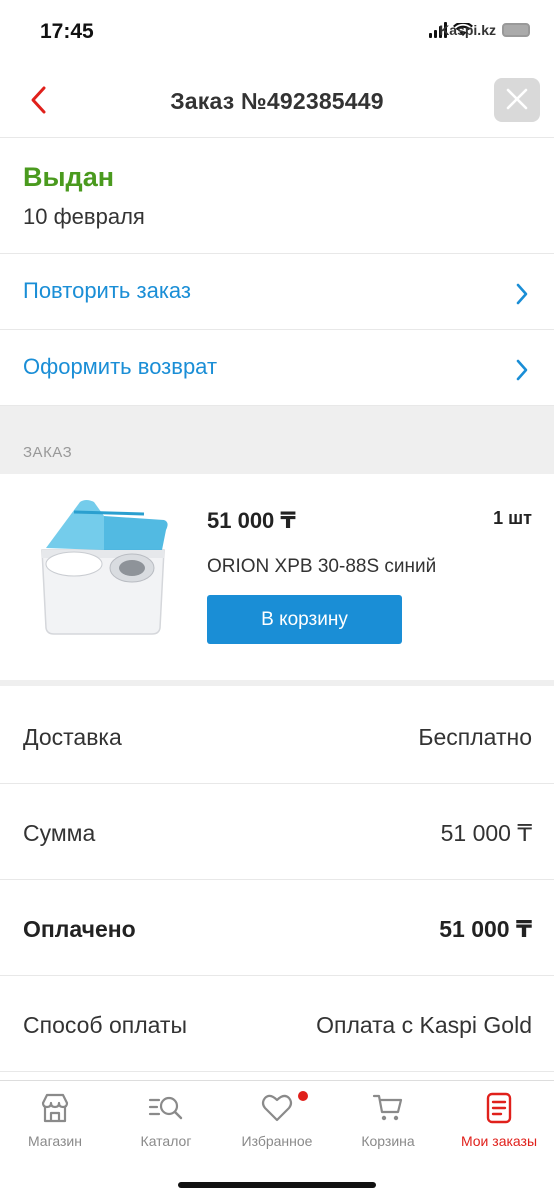 This screenshot has height=1200, width=554. What do you see at coordinates (516, 30) in the screenshot?
I see `battery-icon` at bounding box center [516, 30].